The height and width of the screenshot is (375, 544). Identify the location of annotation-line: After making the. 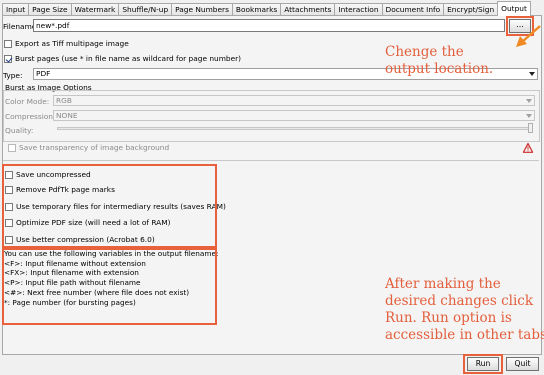
(443, 284).